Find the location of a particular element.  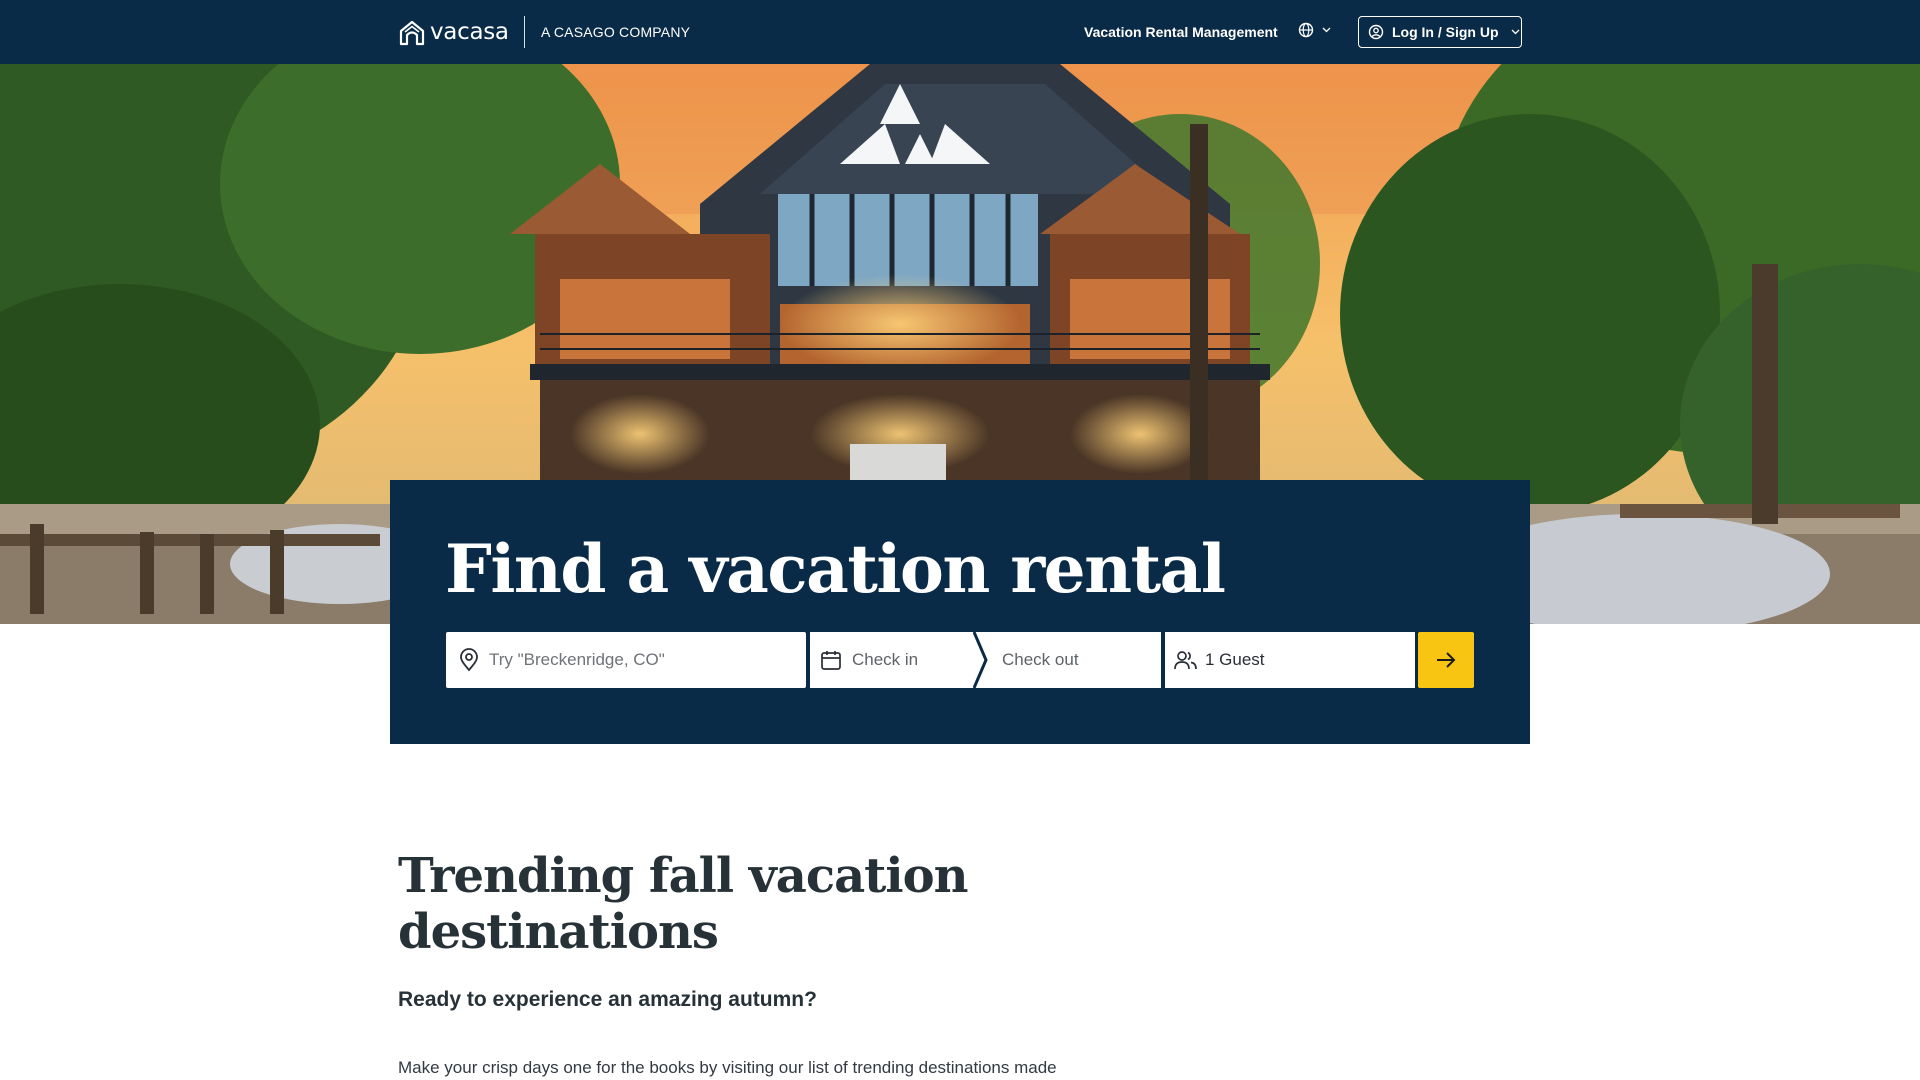

location-placeholder: Try "Breckenridge, CO" is located at coordinates (577, 659).